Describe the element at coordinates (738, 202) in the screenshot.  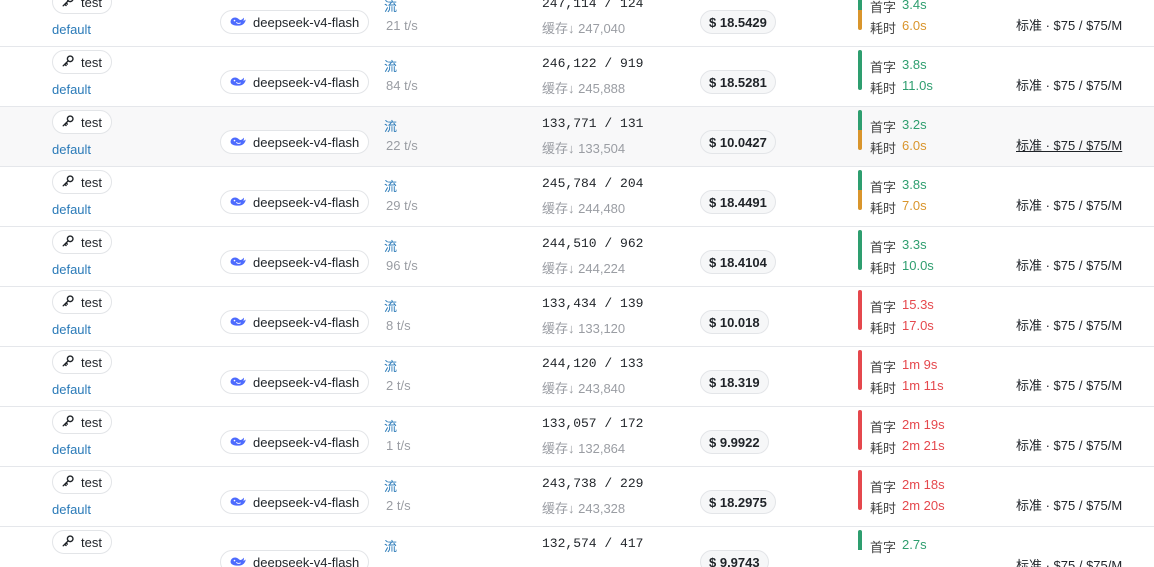
I see `cost-badge: $ 18.4491` at that location.